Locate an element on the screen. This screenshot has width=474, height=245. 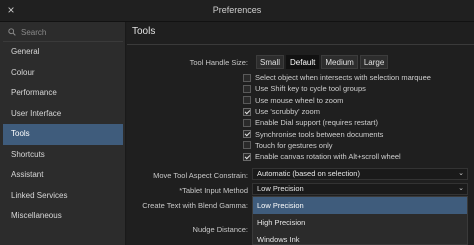
checkbox-label: Touch for gestures only is located at coordinates (294, 145).